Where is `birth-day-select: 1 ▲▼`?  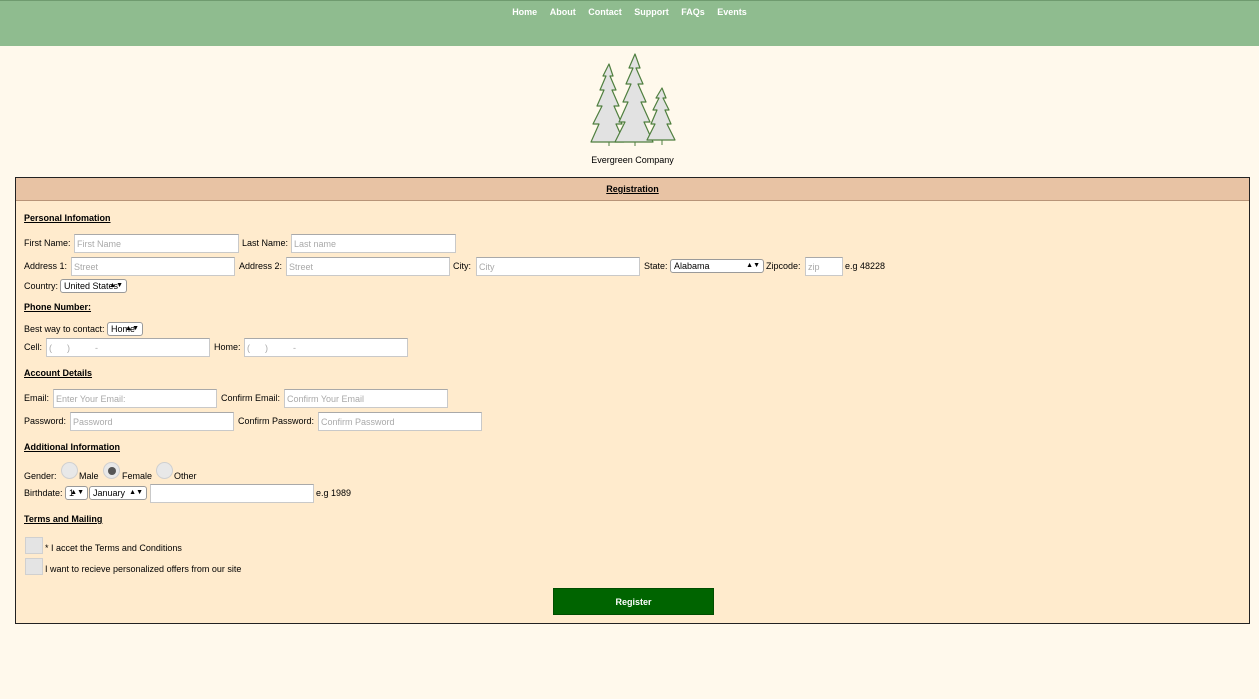 birth-day-select: 1 ▲▼ is located at coordinates (76, 493).